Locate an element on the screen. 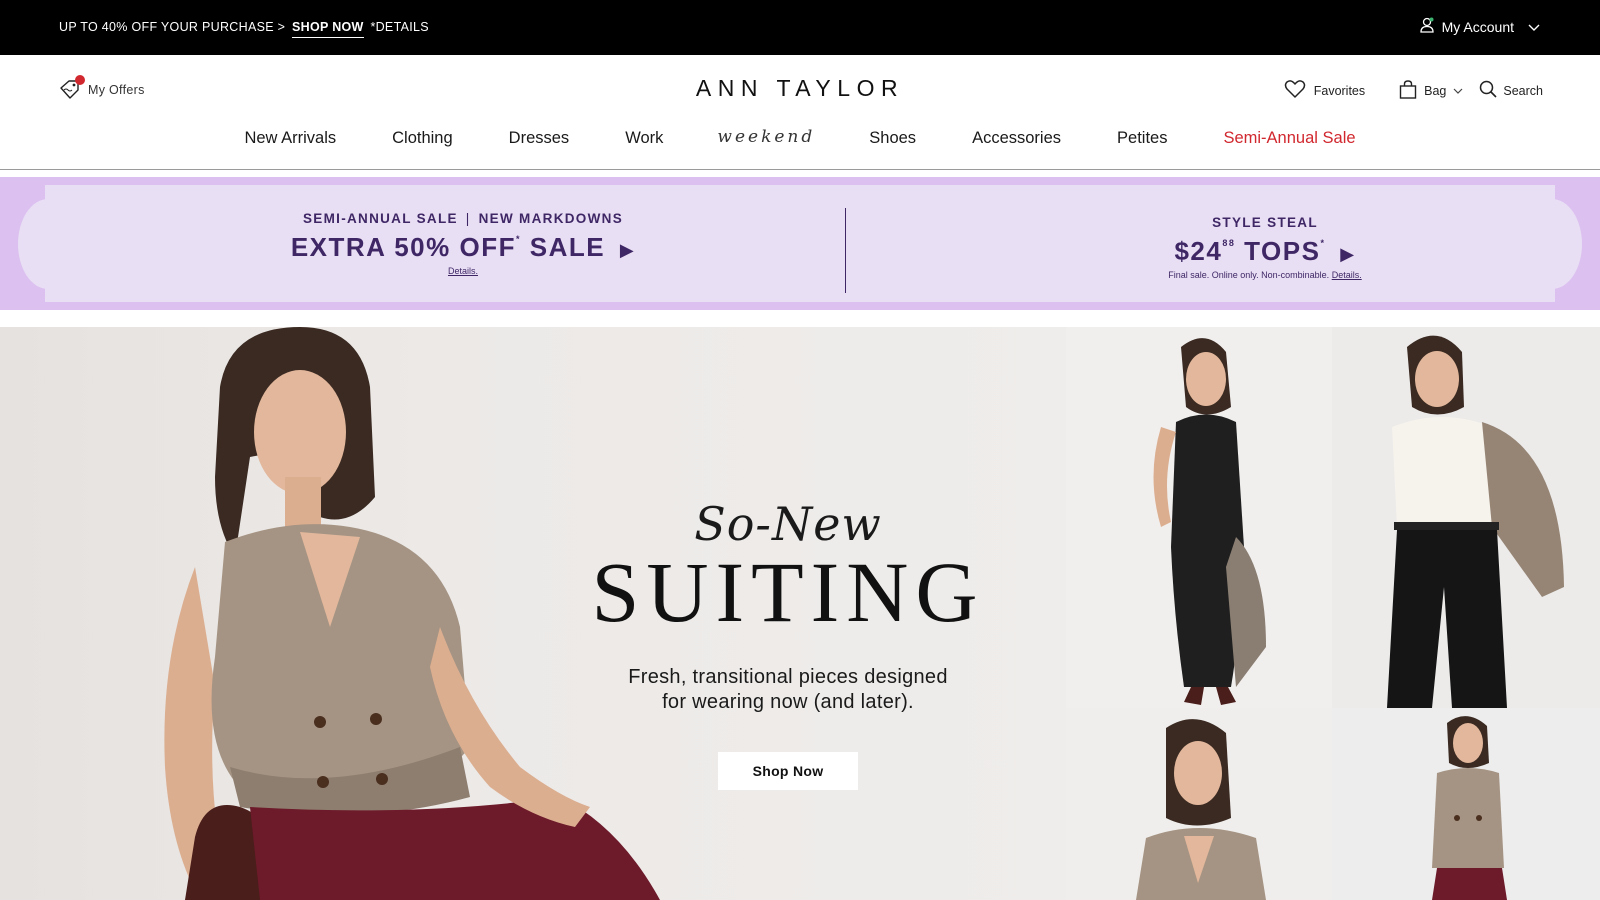  product-image-blazer-outfit is located at coordinates (1466, 517).